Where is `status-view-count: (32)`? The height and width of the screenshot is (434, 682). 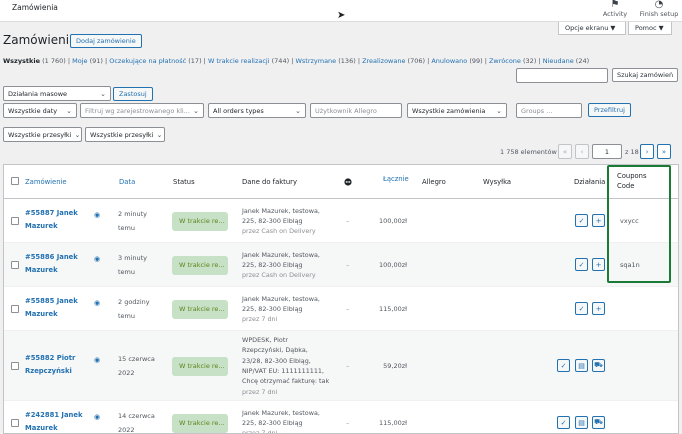 status-view-count: (32) is located at coordinates (530, 61).